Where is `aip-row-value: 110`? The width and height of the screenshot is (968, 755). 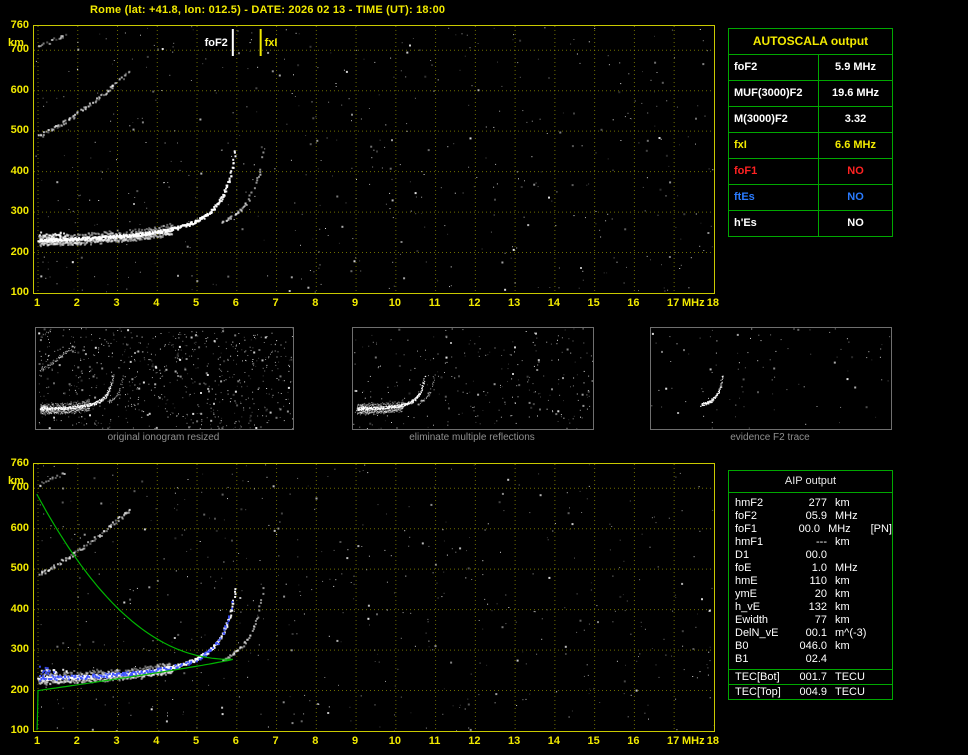
aip-row-value: 110 is located at coordinates (818, 581).